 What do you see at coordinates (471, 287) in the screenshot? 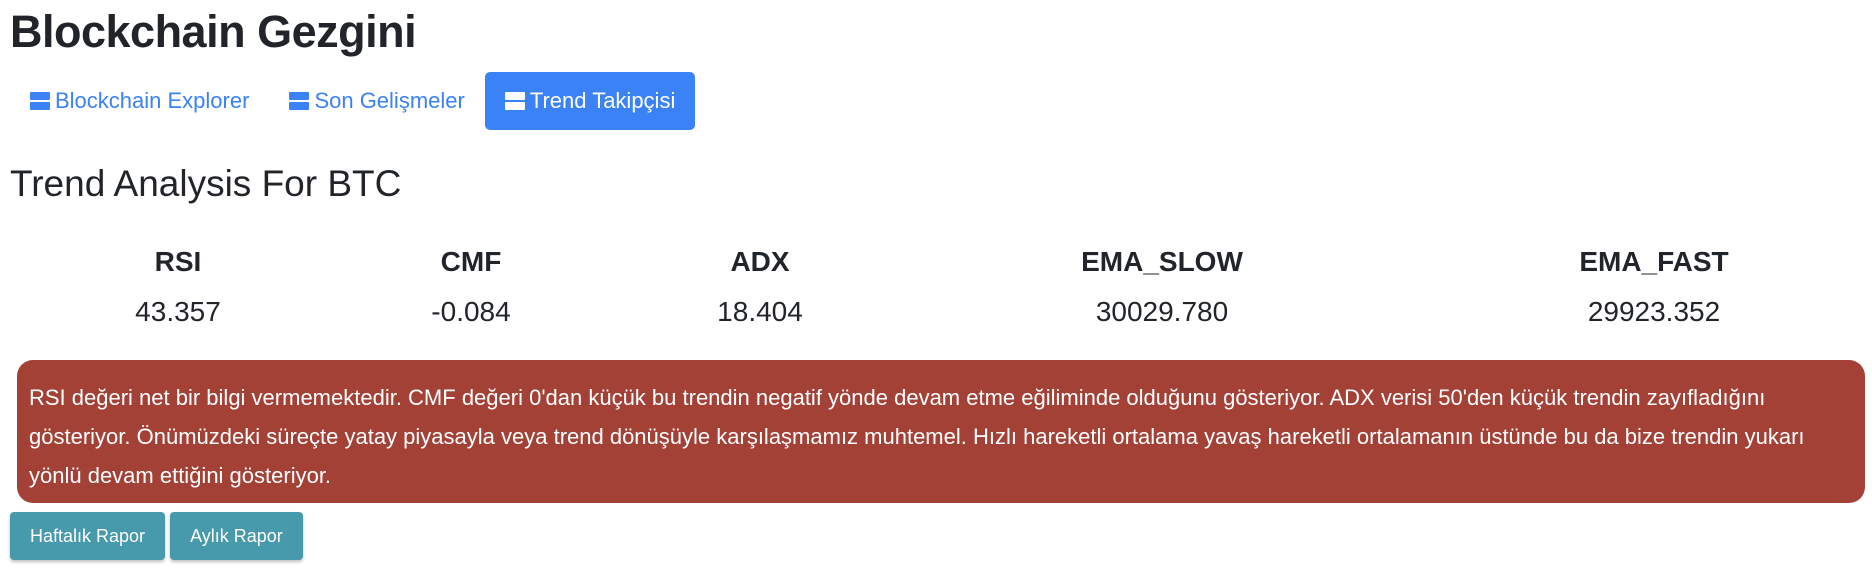
I see `metric-cmf: CMF -0.084` at bounding box center [471, 287].